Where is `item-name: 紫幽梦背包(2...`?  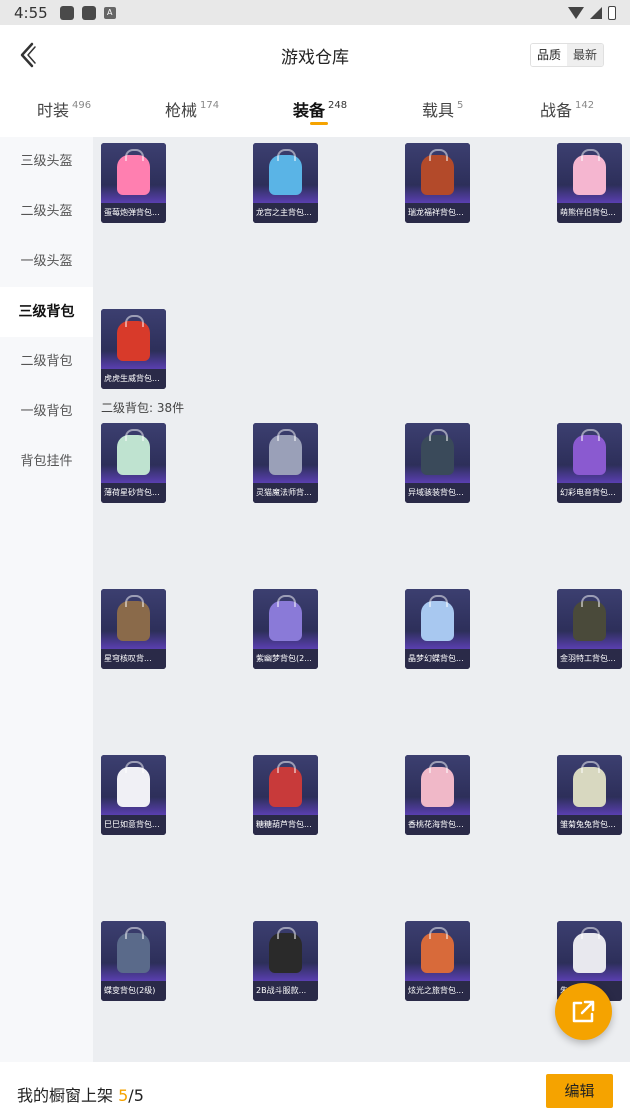 item-name: 紫幽梦背包(2... is located at coordinates (285, 659).